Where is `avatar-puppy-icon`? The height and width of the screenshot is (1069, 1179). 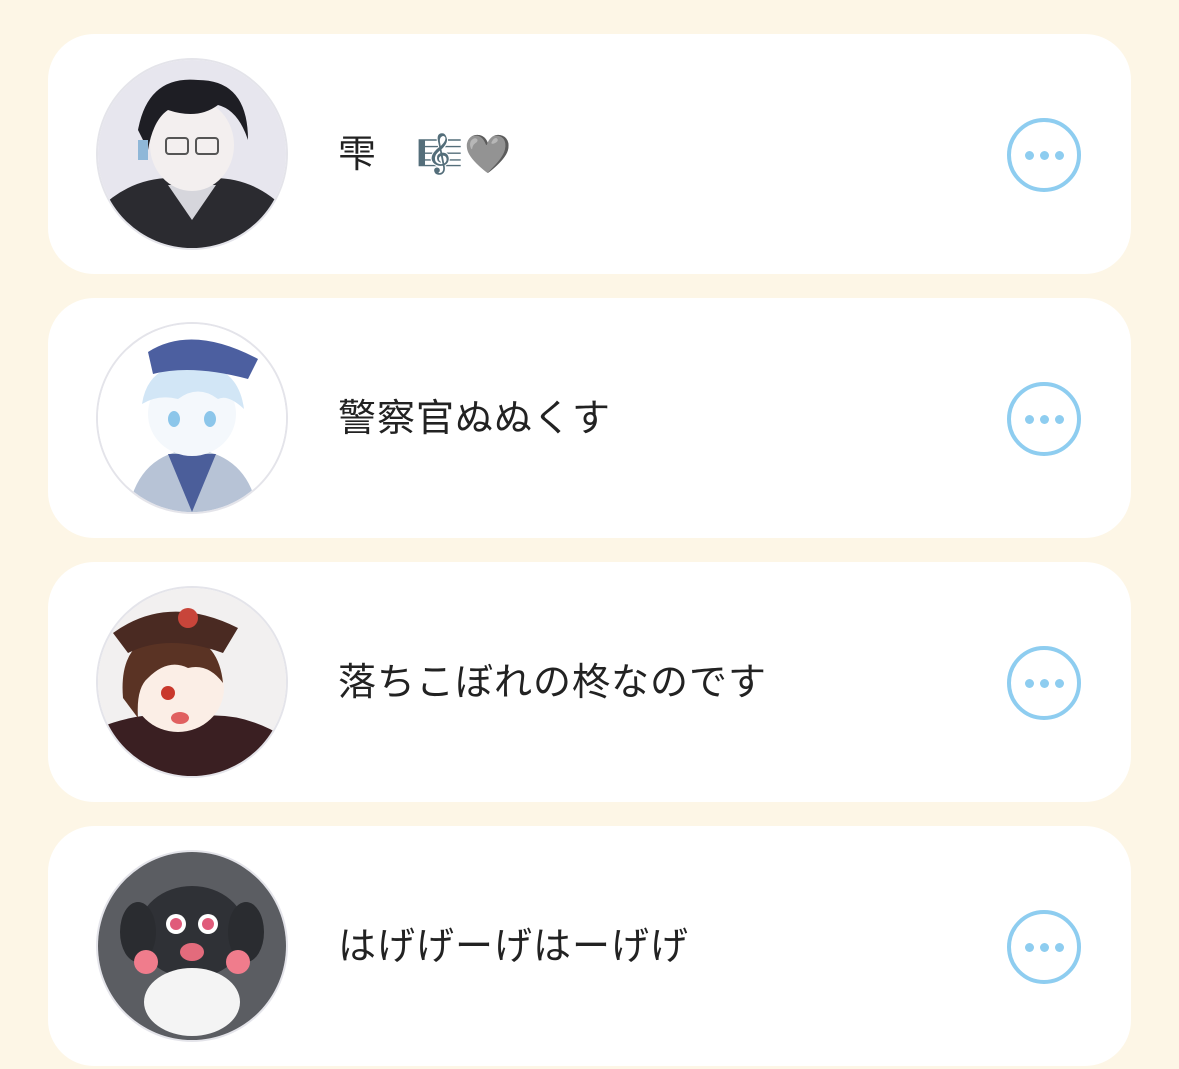 avatar-puppy-icon is located at coordinates (192, 946).